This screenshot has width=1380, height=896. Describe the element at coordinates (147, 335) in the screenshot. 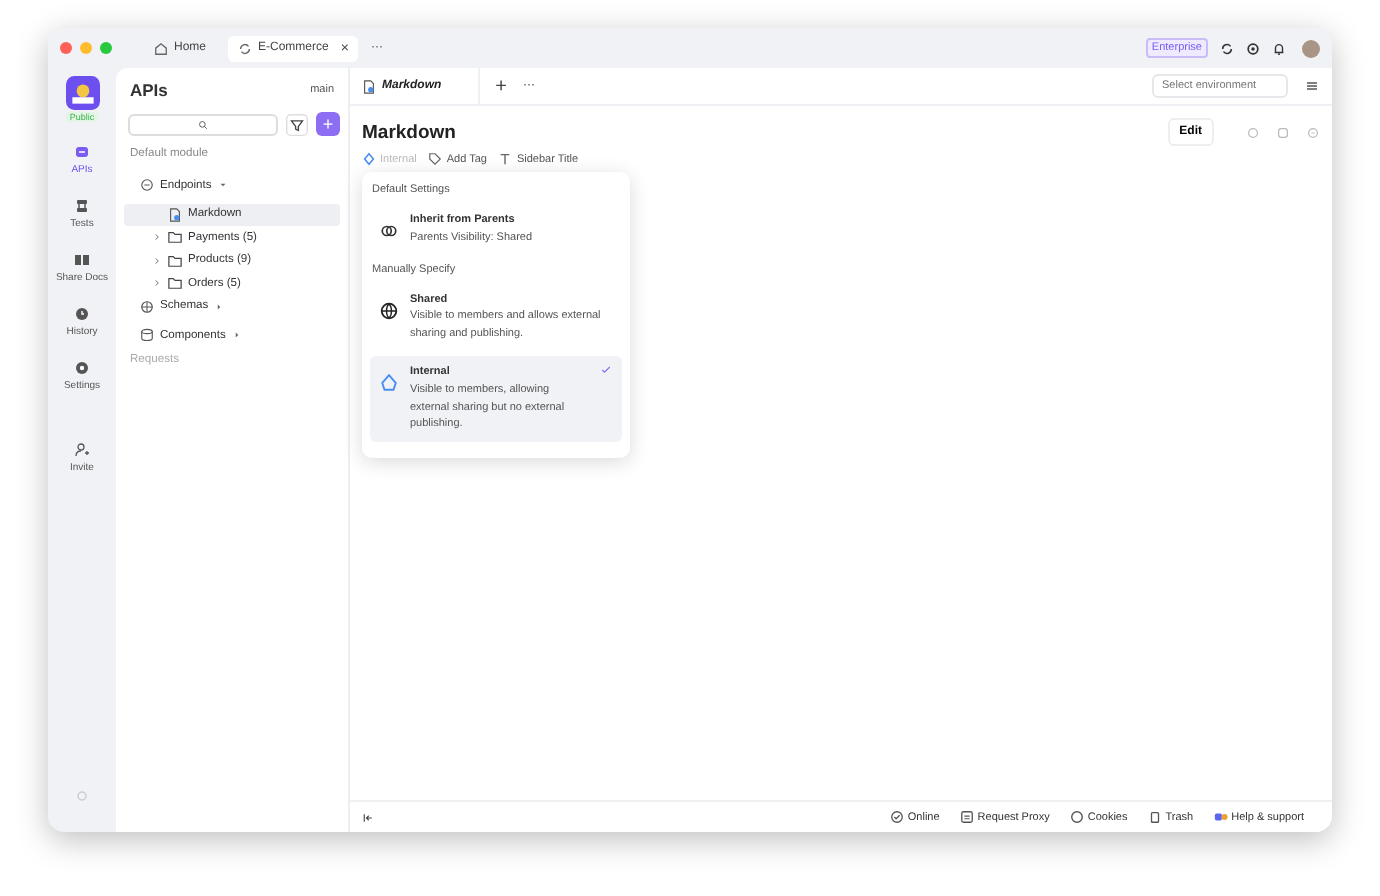

I see `database-icon` at that location.